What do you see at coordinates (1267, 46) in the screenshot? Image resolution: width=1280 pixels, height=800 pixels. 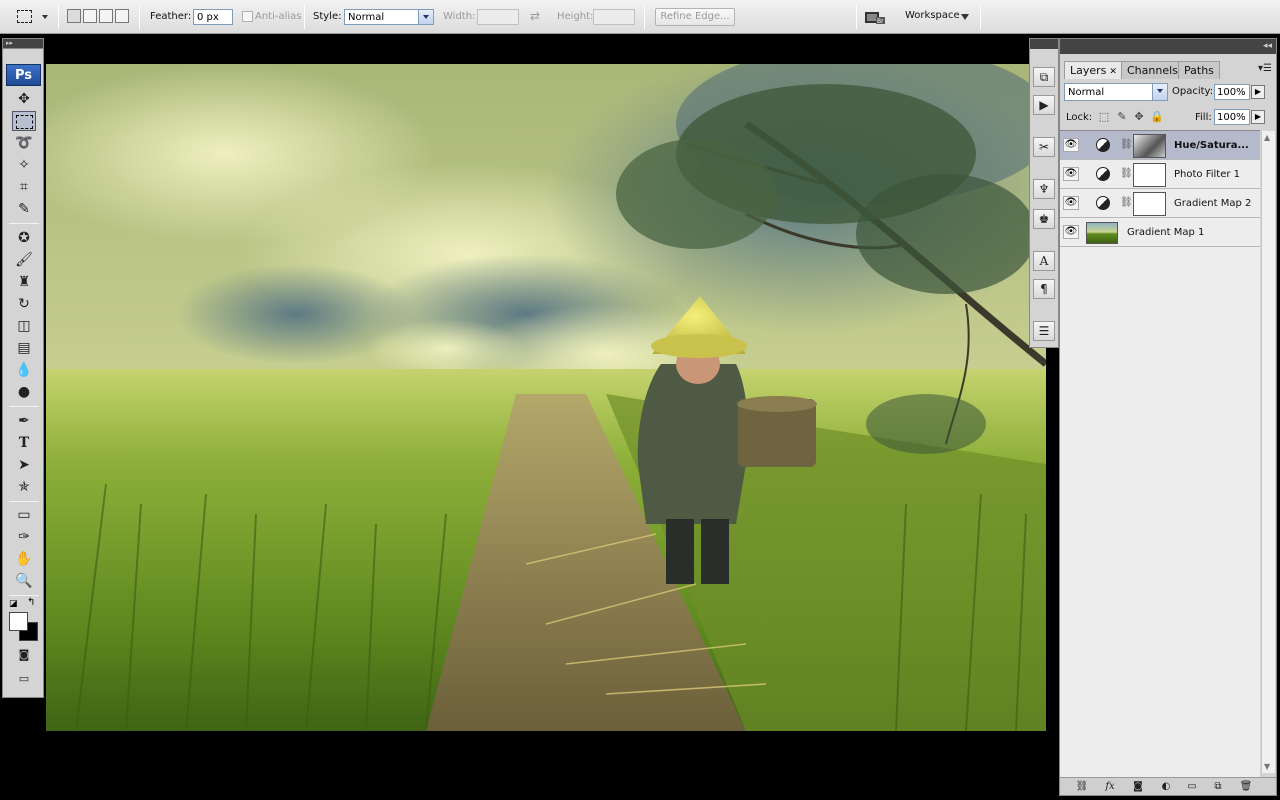 I see `collapse-panel-icon: ◂◂` at bounding box center [1267, 46].